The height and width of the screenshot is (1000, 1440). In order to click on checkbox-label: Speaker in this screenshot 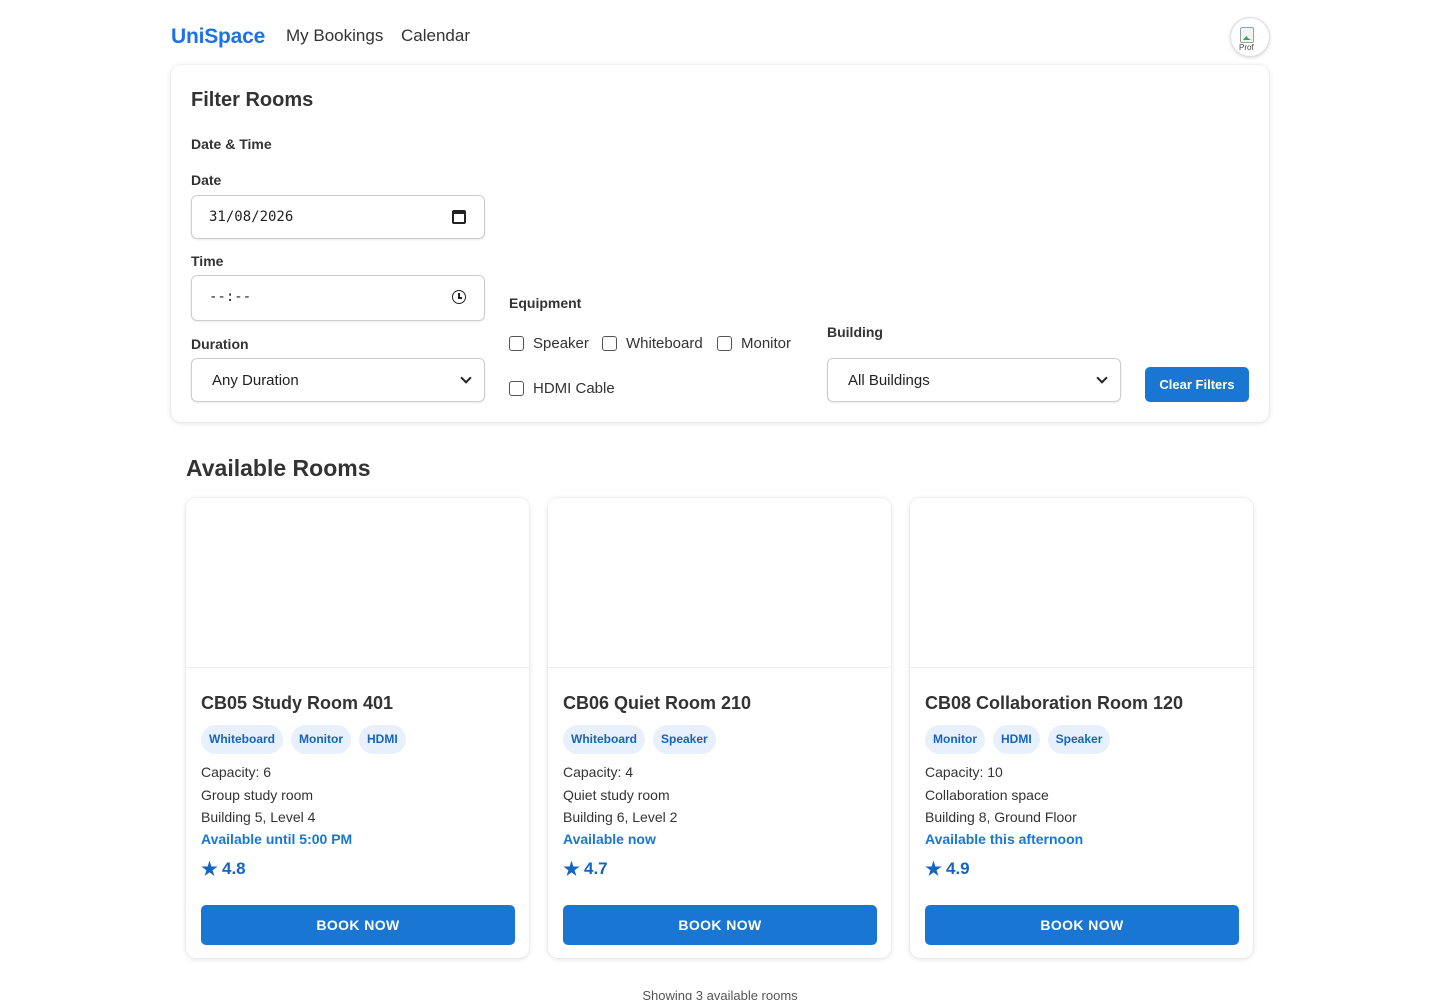, I will do `click(561, 343)`.